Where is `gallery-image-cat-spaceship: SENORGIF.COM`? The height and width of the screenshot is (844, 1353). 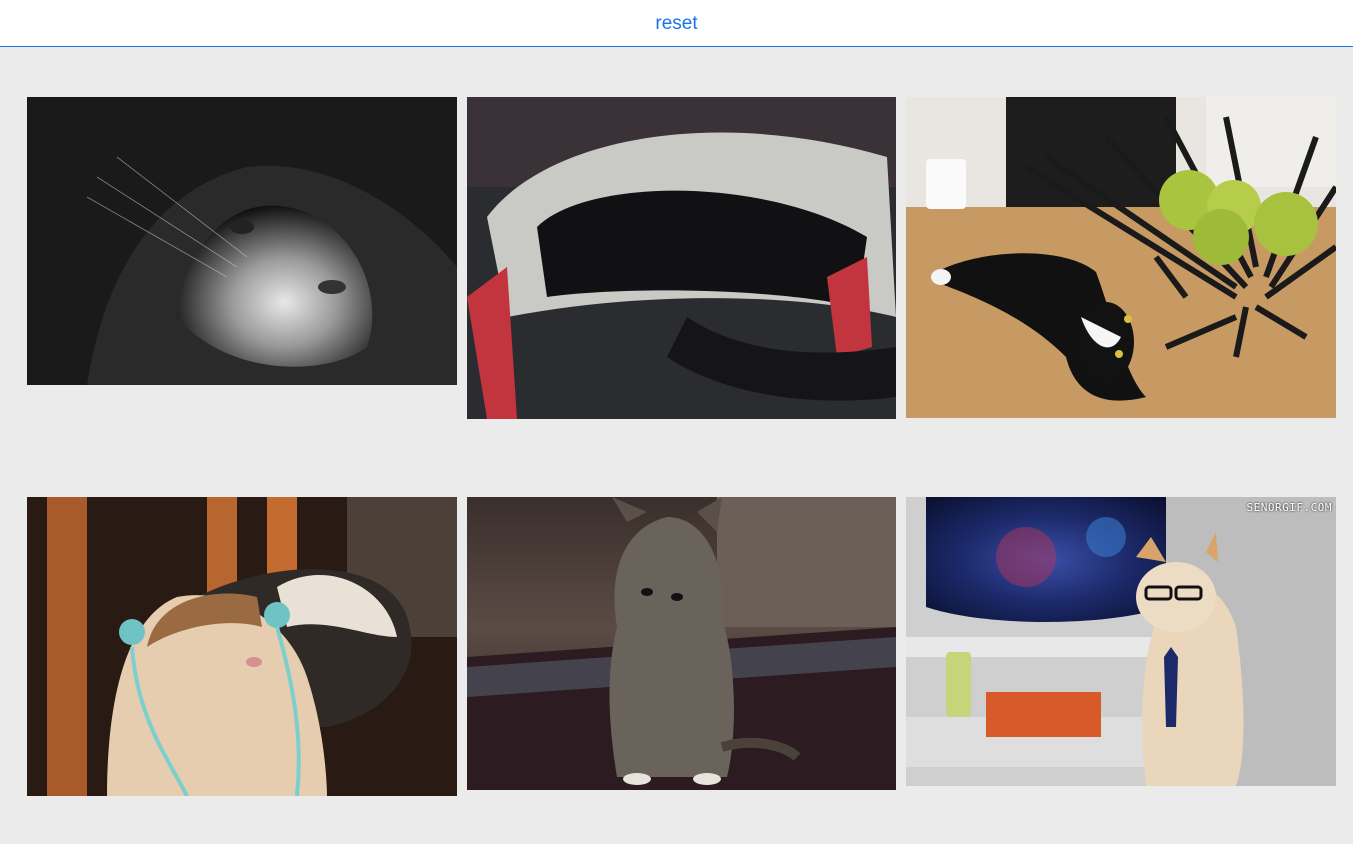
gallery-image-cat-spaceship: SENORGIF.COM is located at coordinates (1121, 641).